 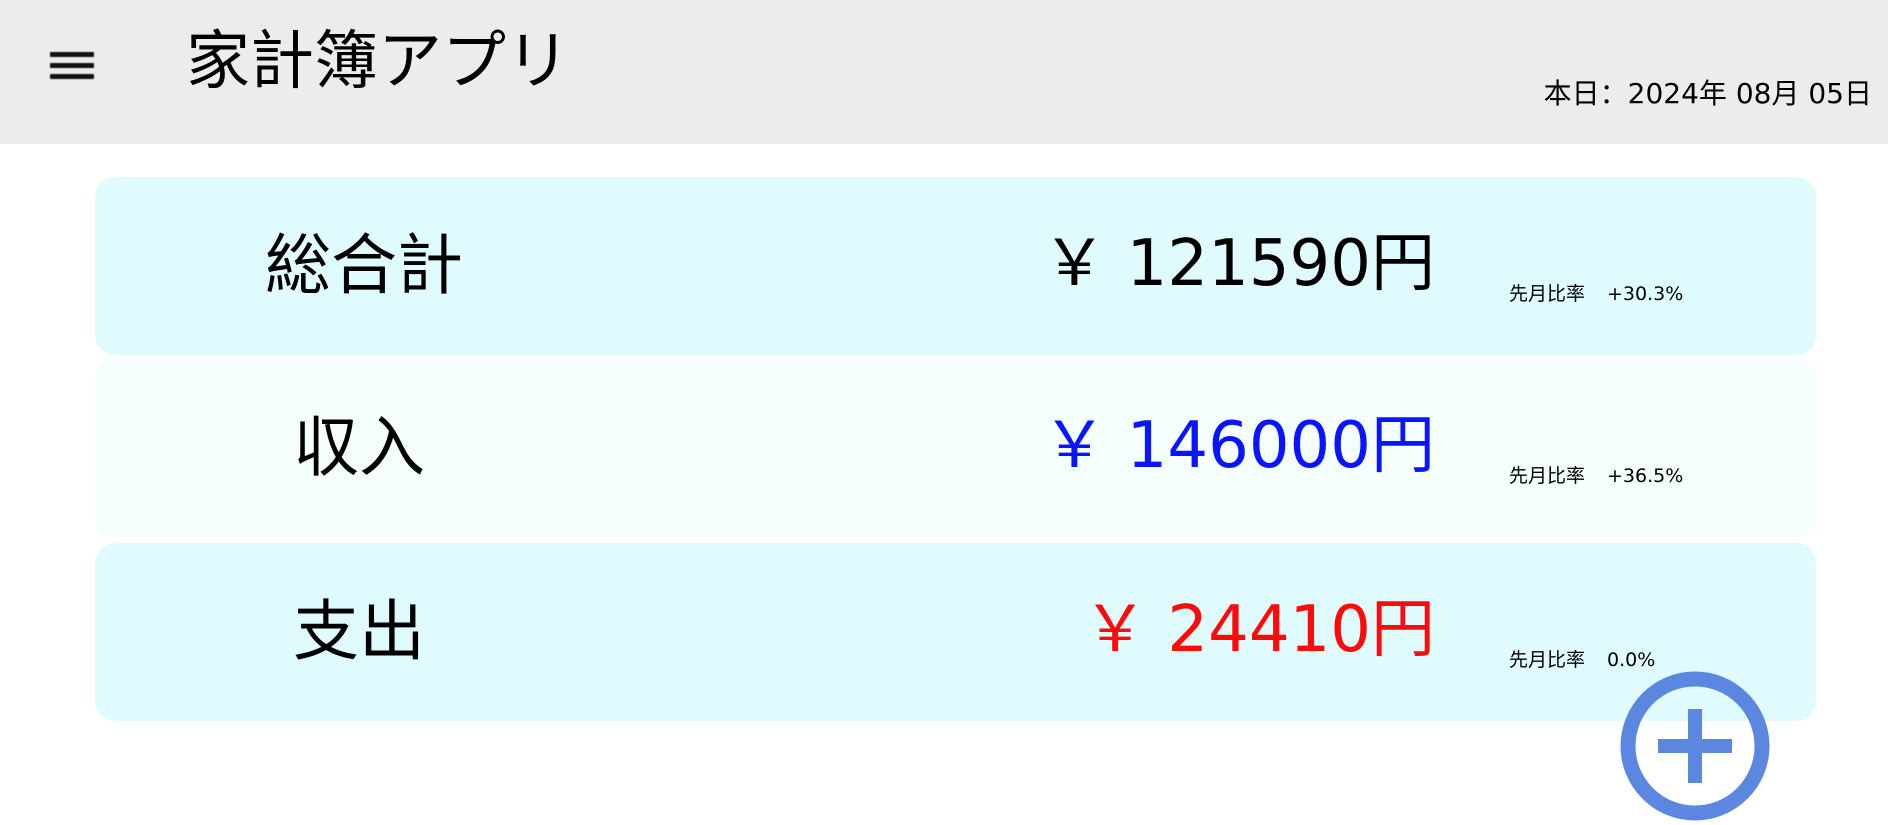 What do you see at coordinates (364, 265) in the screenshot?
I see `total-label: 総合計` at bounding box center [364, 265].